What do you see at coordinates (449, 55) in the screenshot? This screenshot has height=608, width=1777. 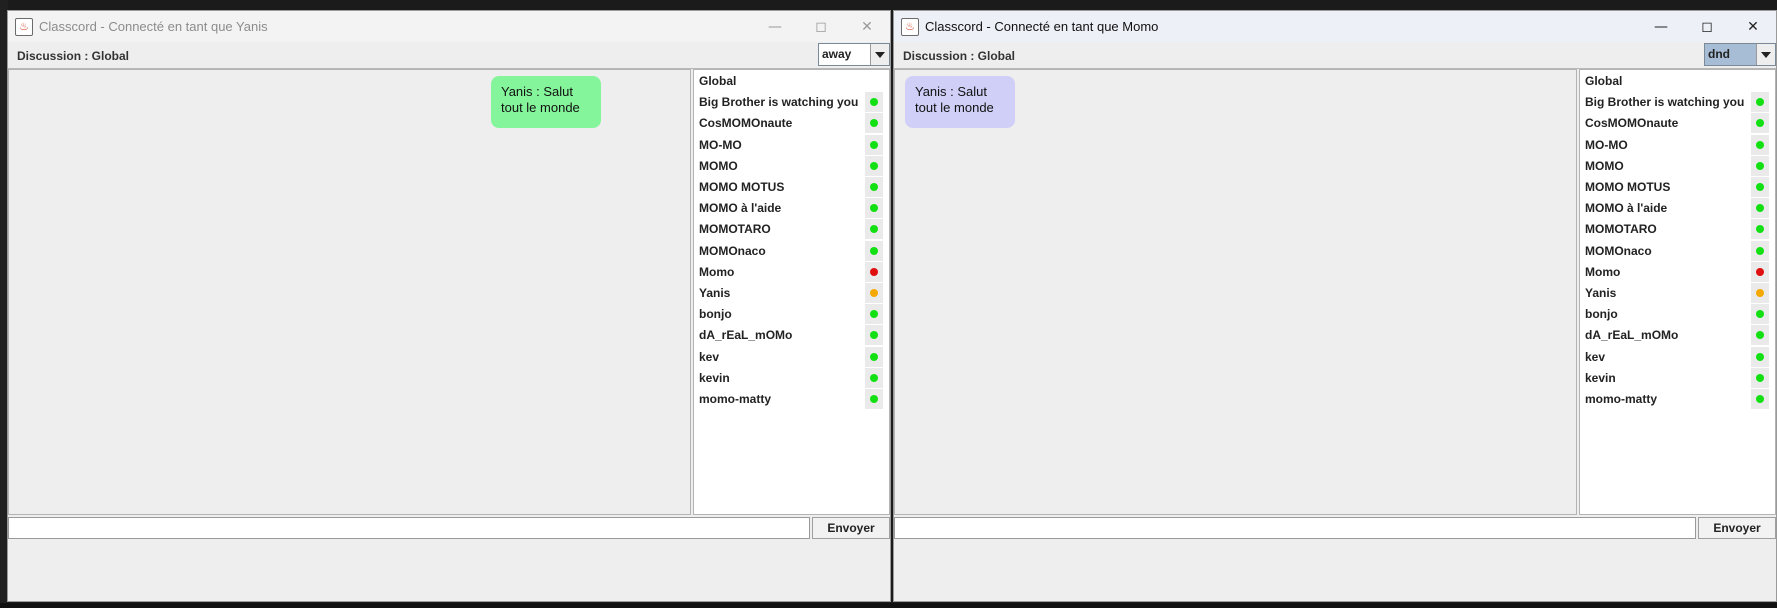 I see `discussion-header: Discussion : Global away` at bounding box center [449, 55].